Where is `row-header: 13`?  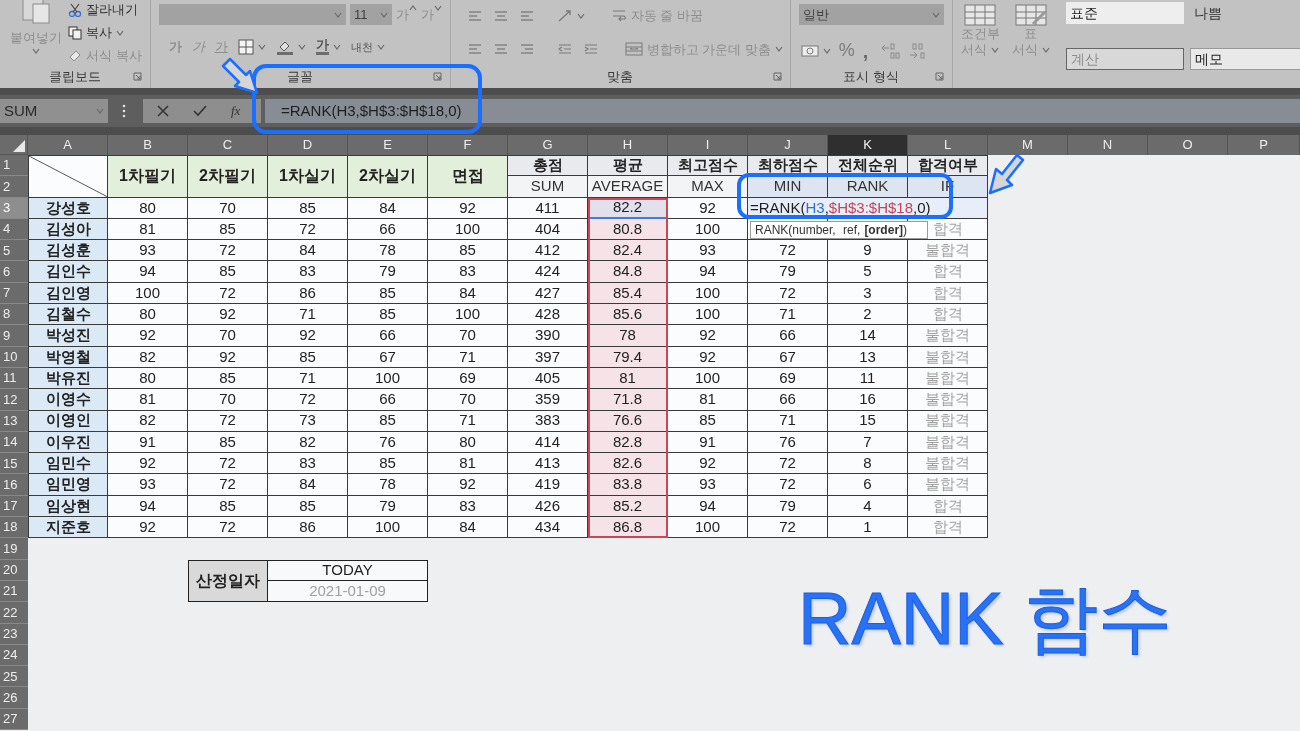 row-header: 13 is located at coordinates (14, 421).